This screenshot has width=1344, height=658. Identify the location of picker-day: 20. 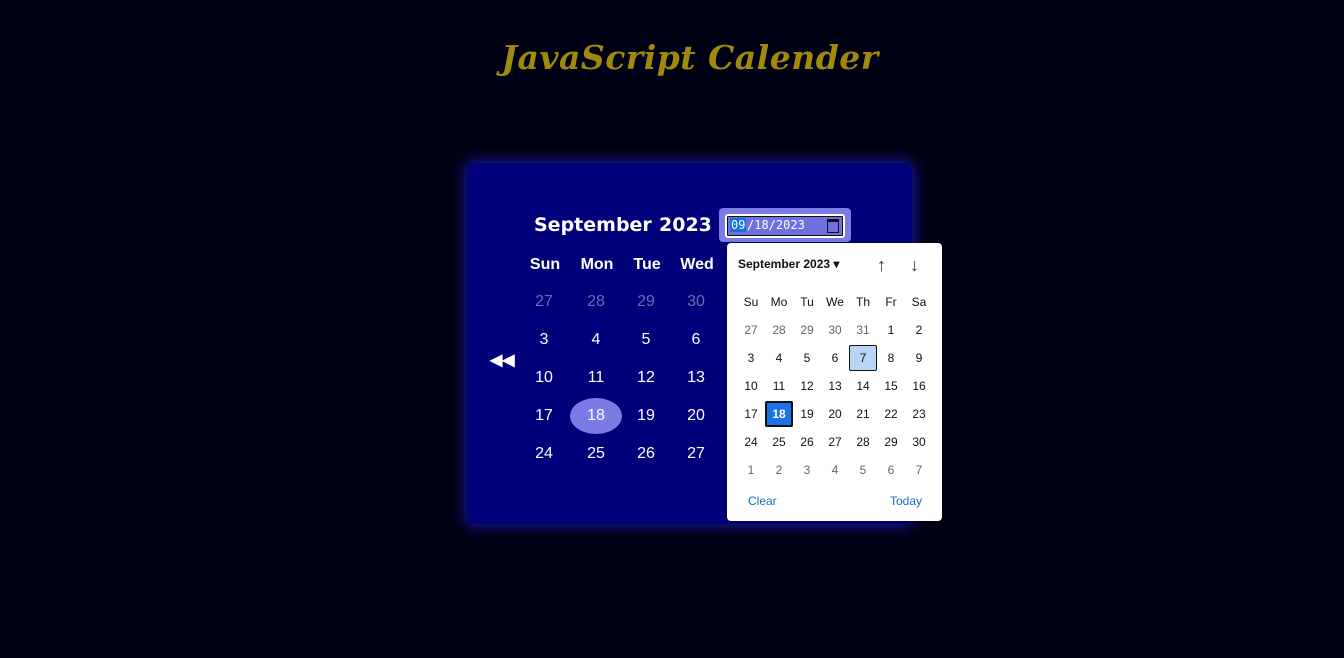
(835, 414).